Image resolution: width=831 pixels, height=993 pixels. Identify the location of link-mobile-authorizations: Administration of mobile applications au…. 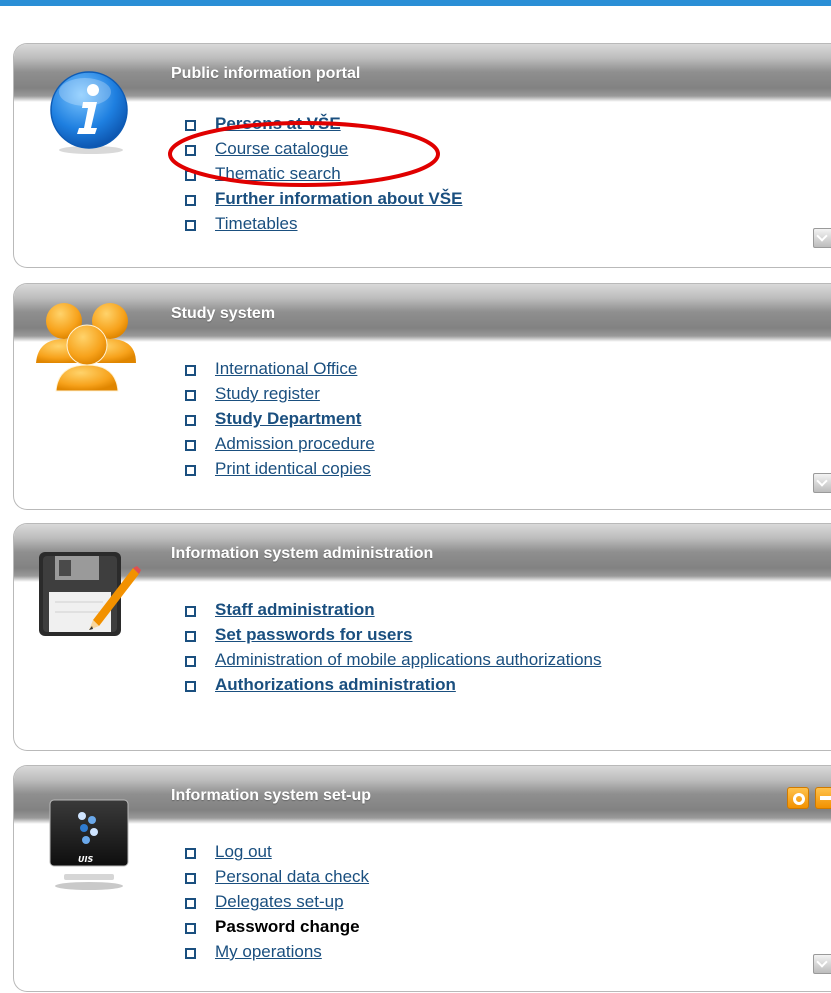
(408, 659).